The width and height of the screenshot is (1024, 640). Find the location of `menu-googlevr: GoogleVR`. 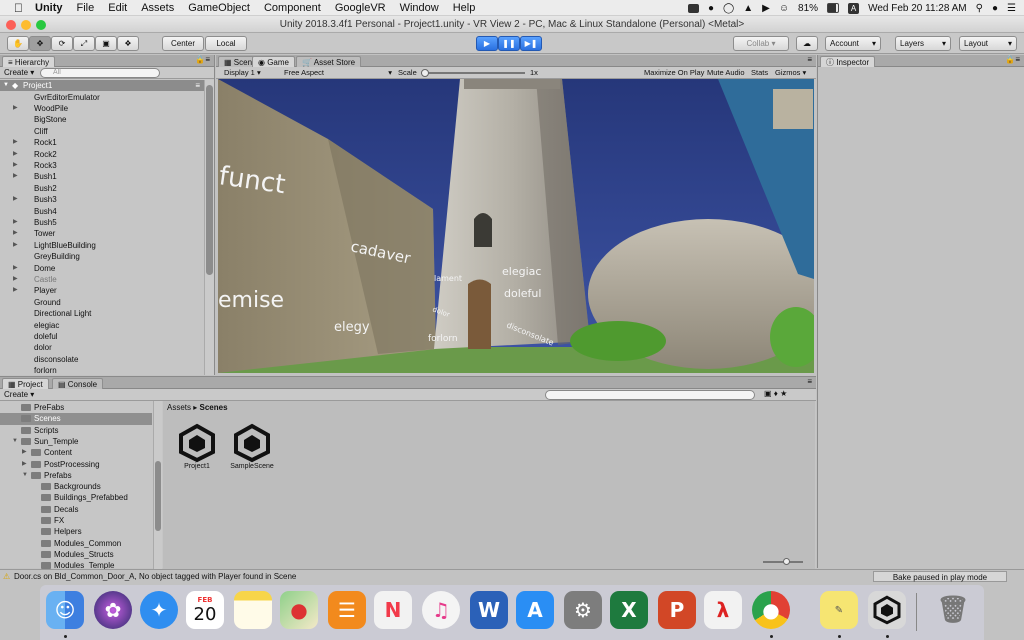

menu-googlevr: GoogleVR is located at coordinates (360, 8).